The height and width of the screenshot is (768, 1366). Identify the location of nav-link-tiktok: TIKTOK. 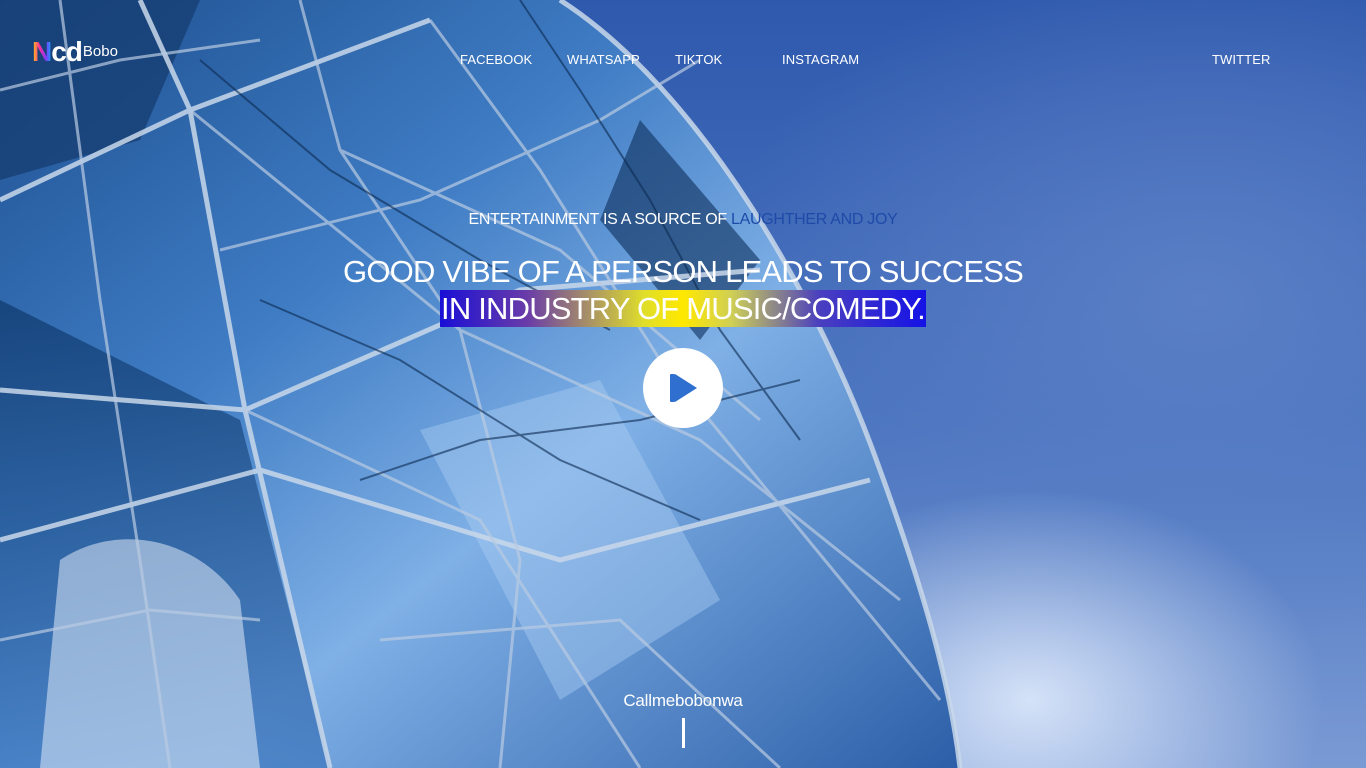
(698, 59).